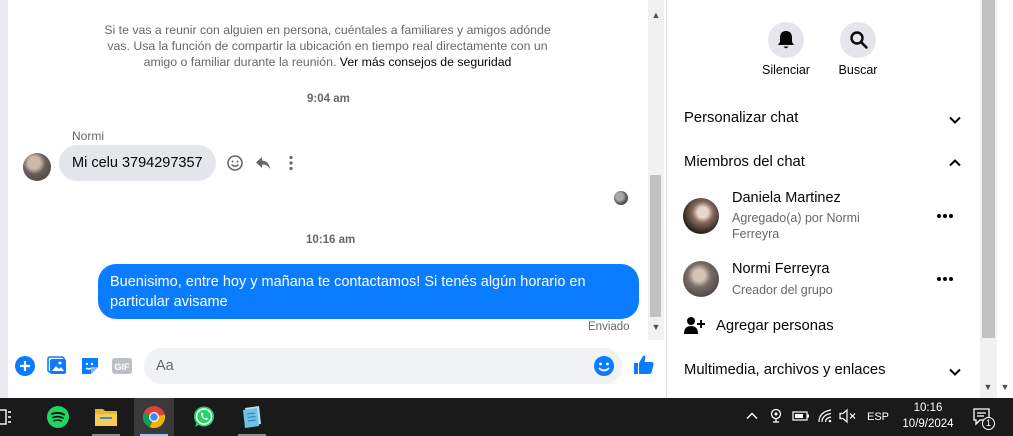  I want to click on member-subtitle: Agregado(a) por Normi Ferreyra, so click(796, 226).